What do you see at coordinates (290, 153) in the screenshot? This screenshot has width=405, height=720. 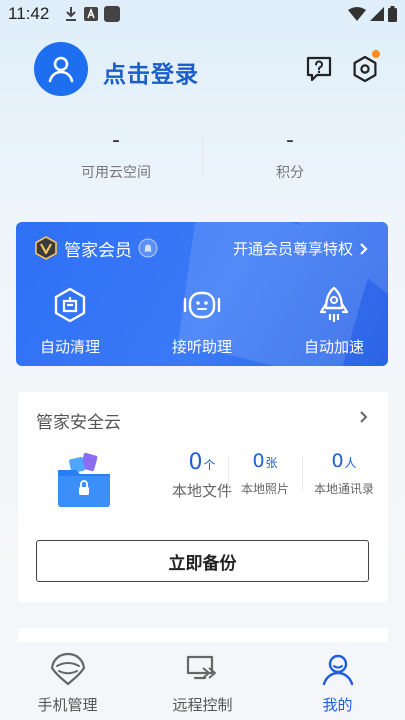 I see `points-stat: - 积分` at bounding box center [290, 153].